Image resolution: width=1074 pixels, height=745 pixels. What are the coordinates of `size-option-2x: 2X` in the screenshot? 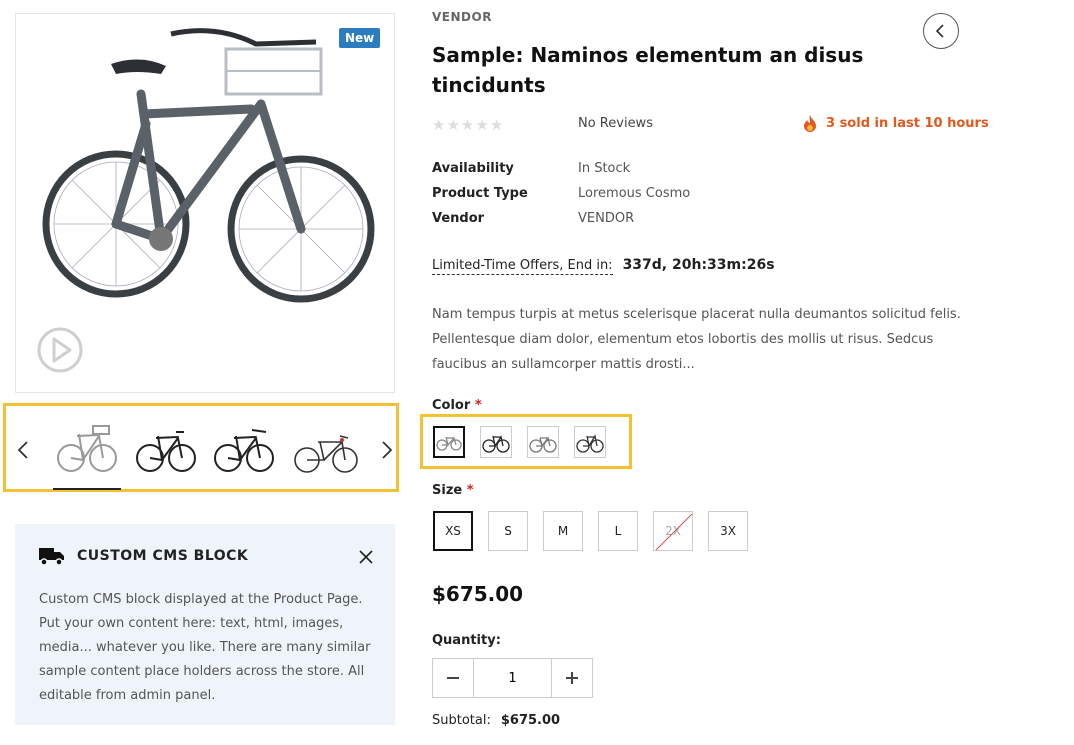 It's located at (673, 531).